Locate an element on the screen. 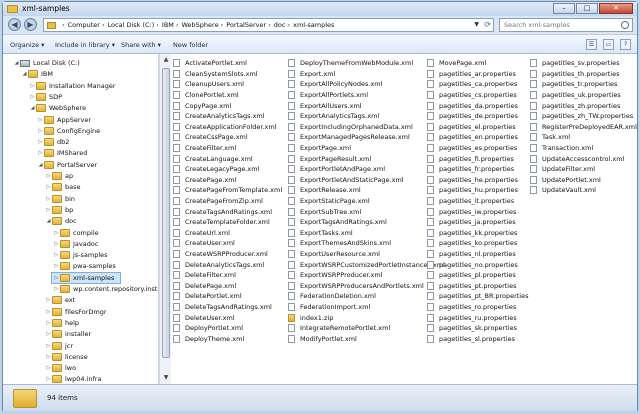  nav-item: ▷ db2 is located at coordinates (53, 142).